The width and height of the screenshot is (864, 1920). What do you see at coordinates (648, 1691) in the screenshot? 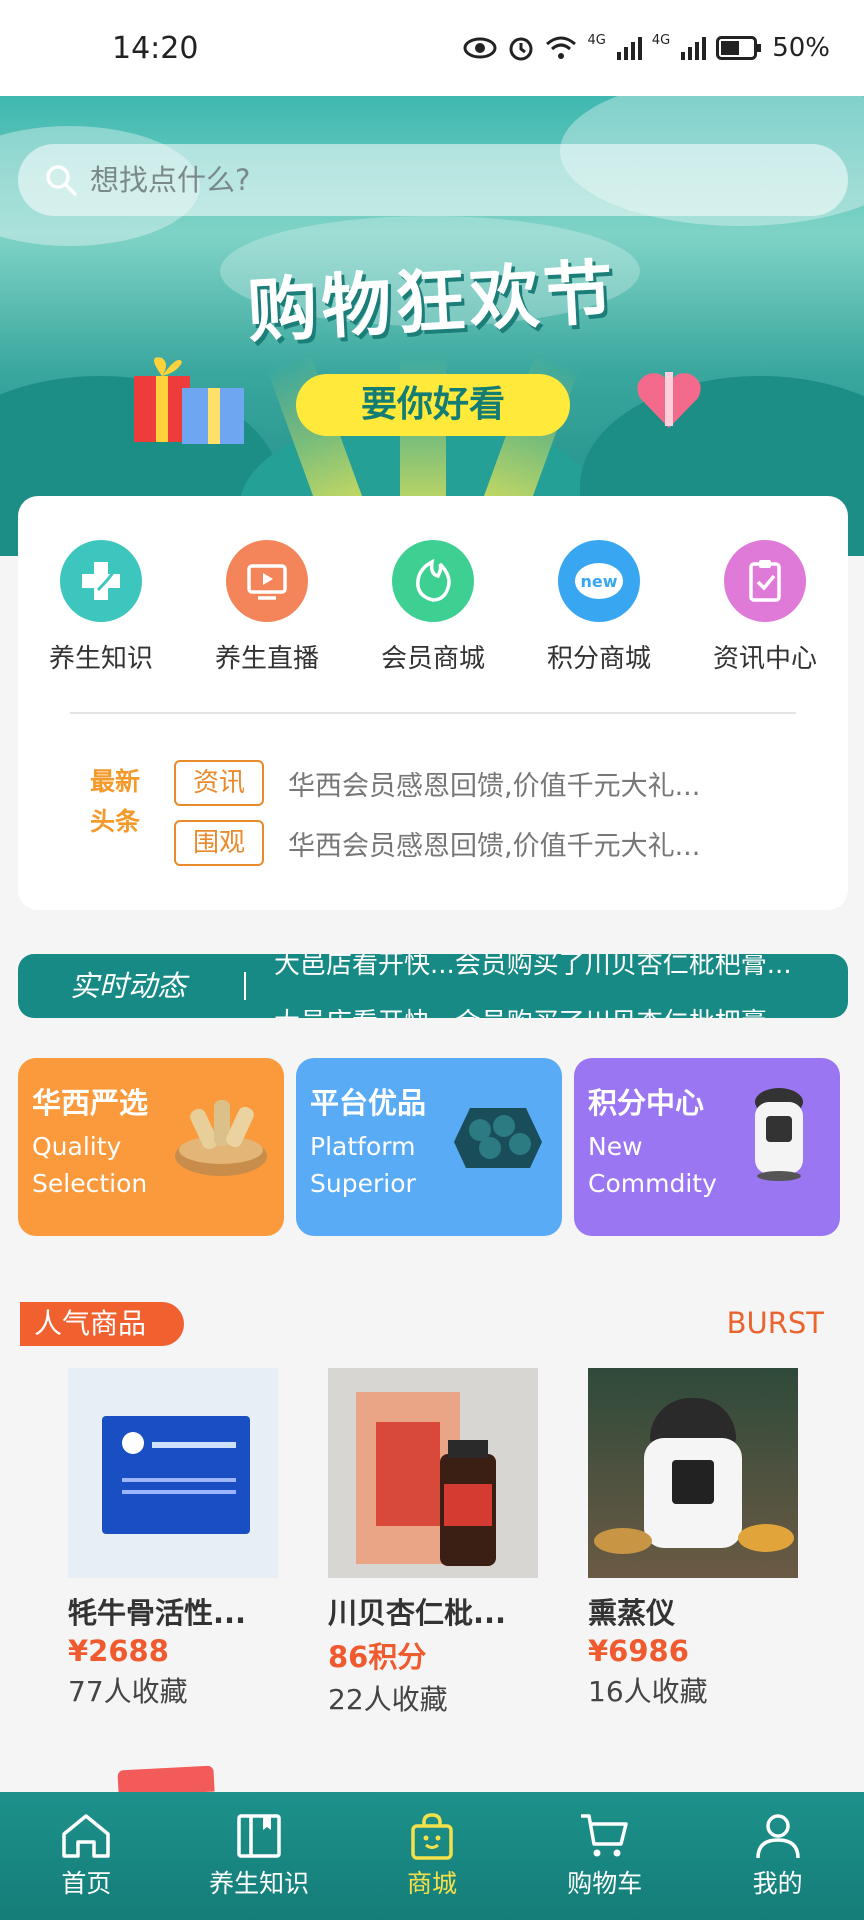
I see `product-favorites: 16人收藏` at bounding box center [648, 1691].